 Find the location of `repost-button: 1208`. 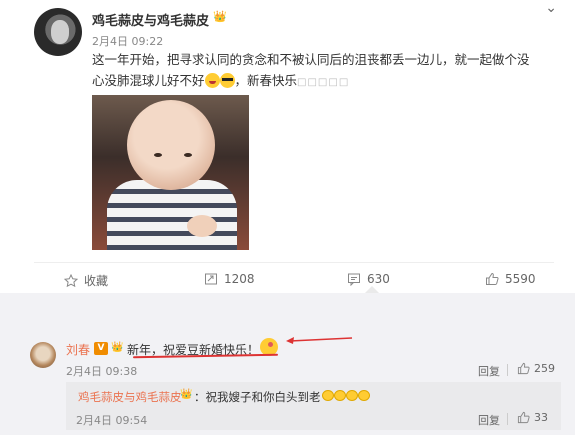

repost-button: 1208 is located at coordinates (229, 279).